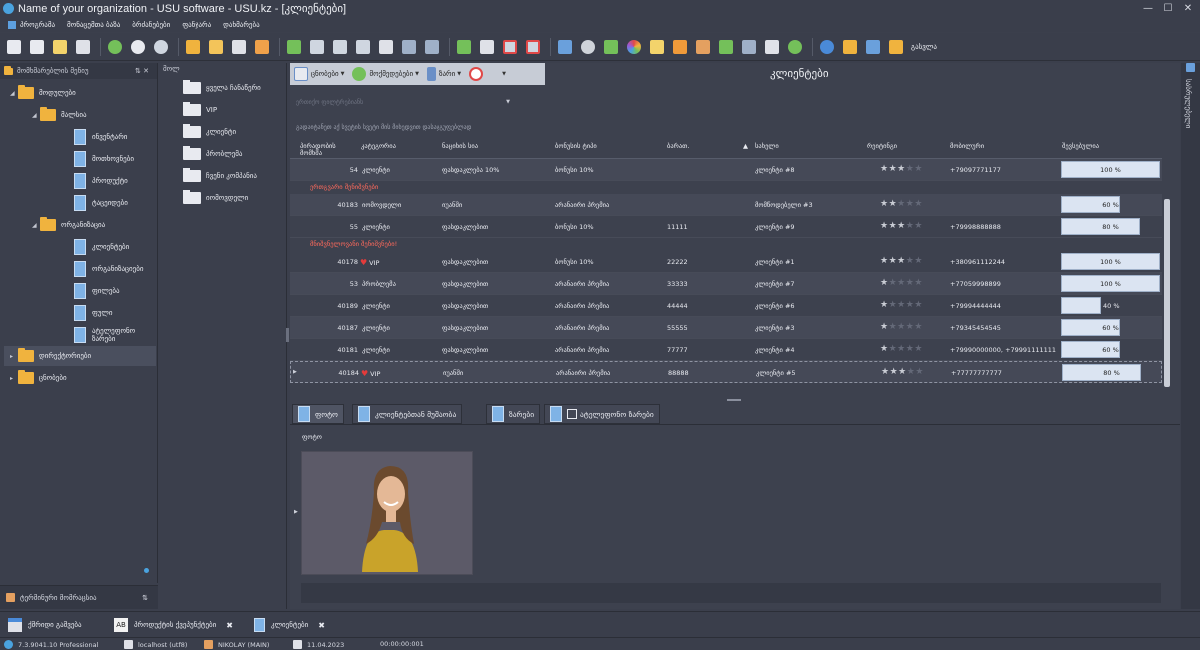 Image resolution: width=1200 pixels, height=650 pixels. Describe the element at coordinates (767, 146) in the screenshot. I see `column-header-name: სახელი` at that location.